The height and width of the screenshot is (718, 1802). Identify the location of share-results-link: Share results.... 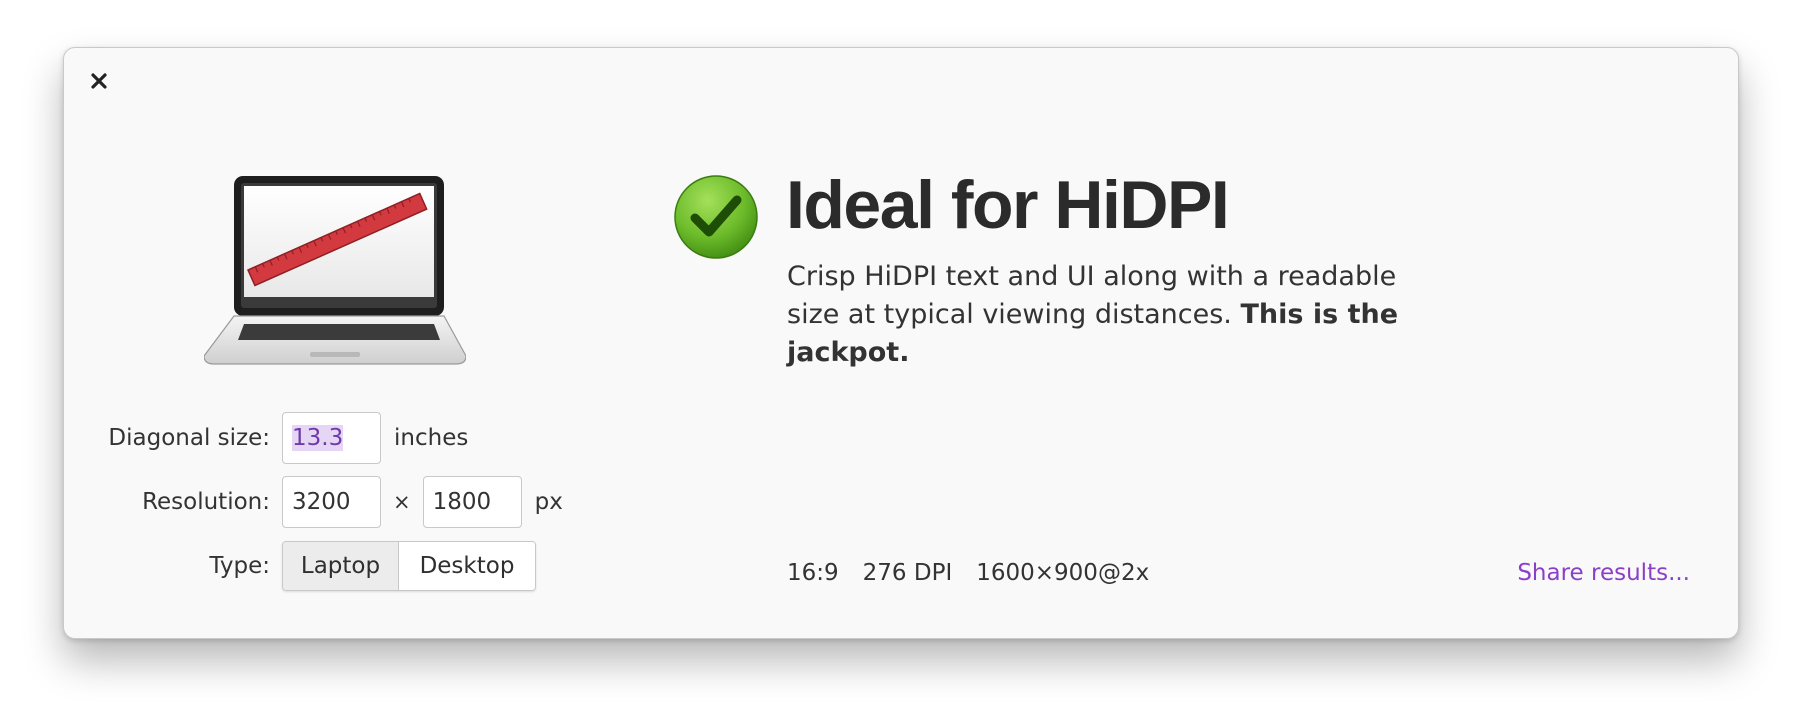
(1603, 573).